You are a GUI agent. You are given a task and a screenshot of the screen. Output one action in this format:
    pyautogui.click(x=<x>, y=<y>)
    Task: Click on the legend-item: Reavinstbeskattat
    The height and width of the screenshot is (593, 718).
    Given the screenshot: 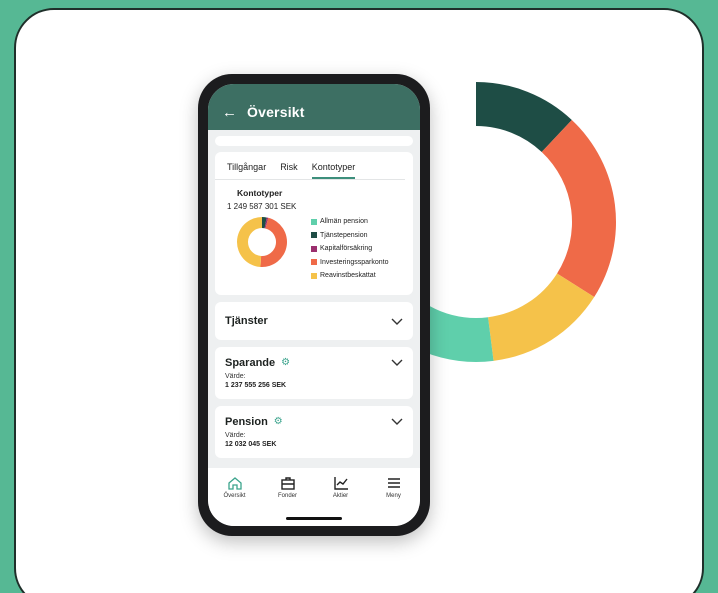 What is the action you would take?
    pyautogui.click(x=349, y=276)
    